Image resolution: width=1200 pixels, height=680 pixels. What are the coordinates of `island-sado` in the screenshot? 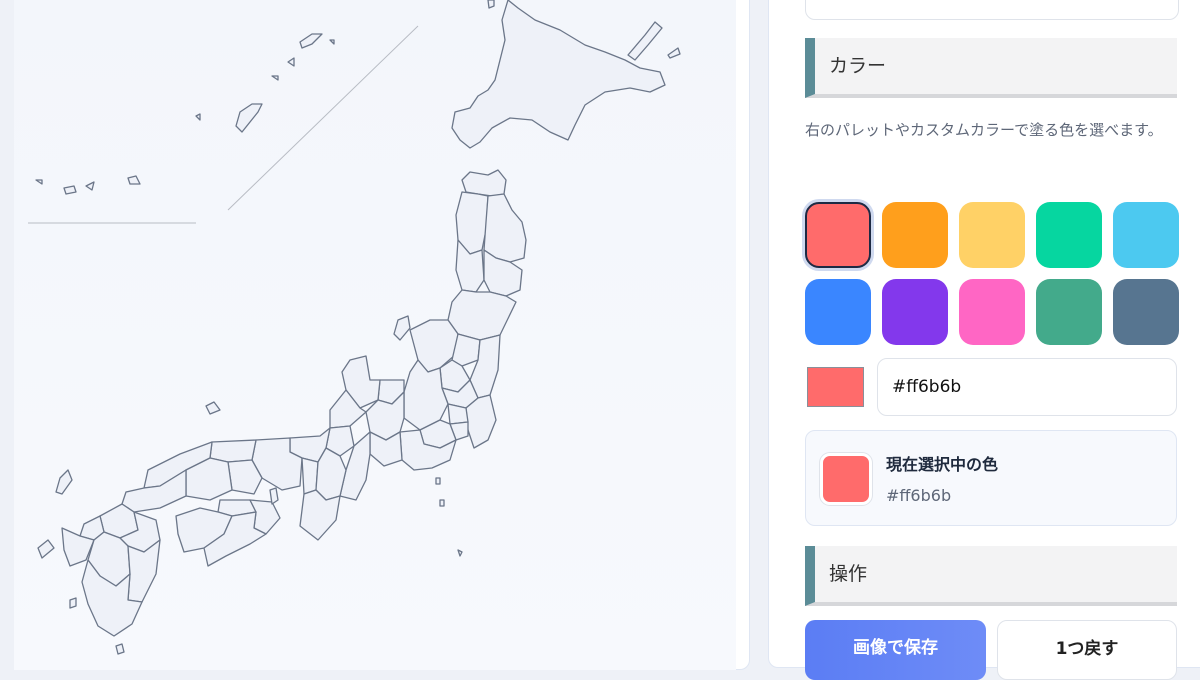 It's located at (402, 328).